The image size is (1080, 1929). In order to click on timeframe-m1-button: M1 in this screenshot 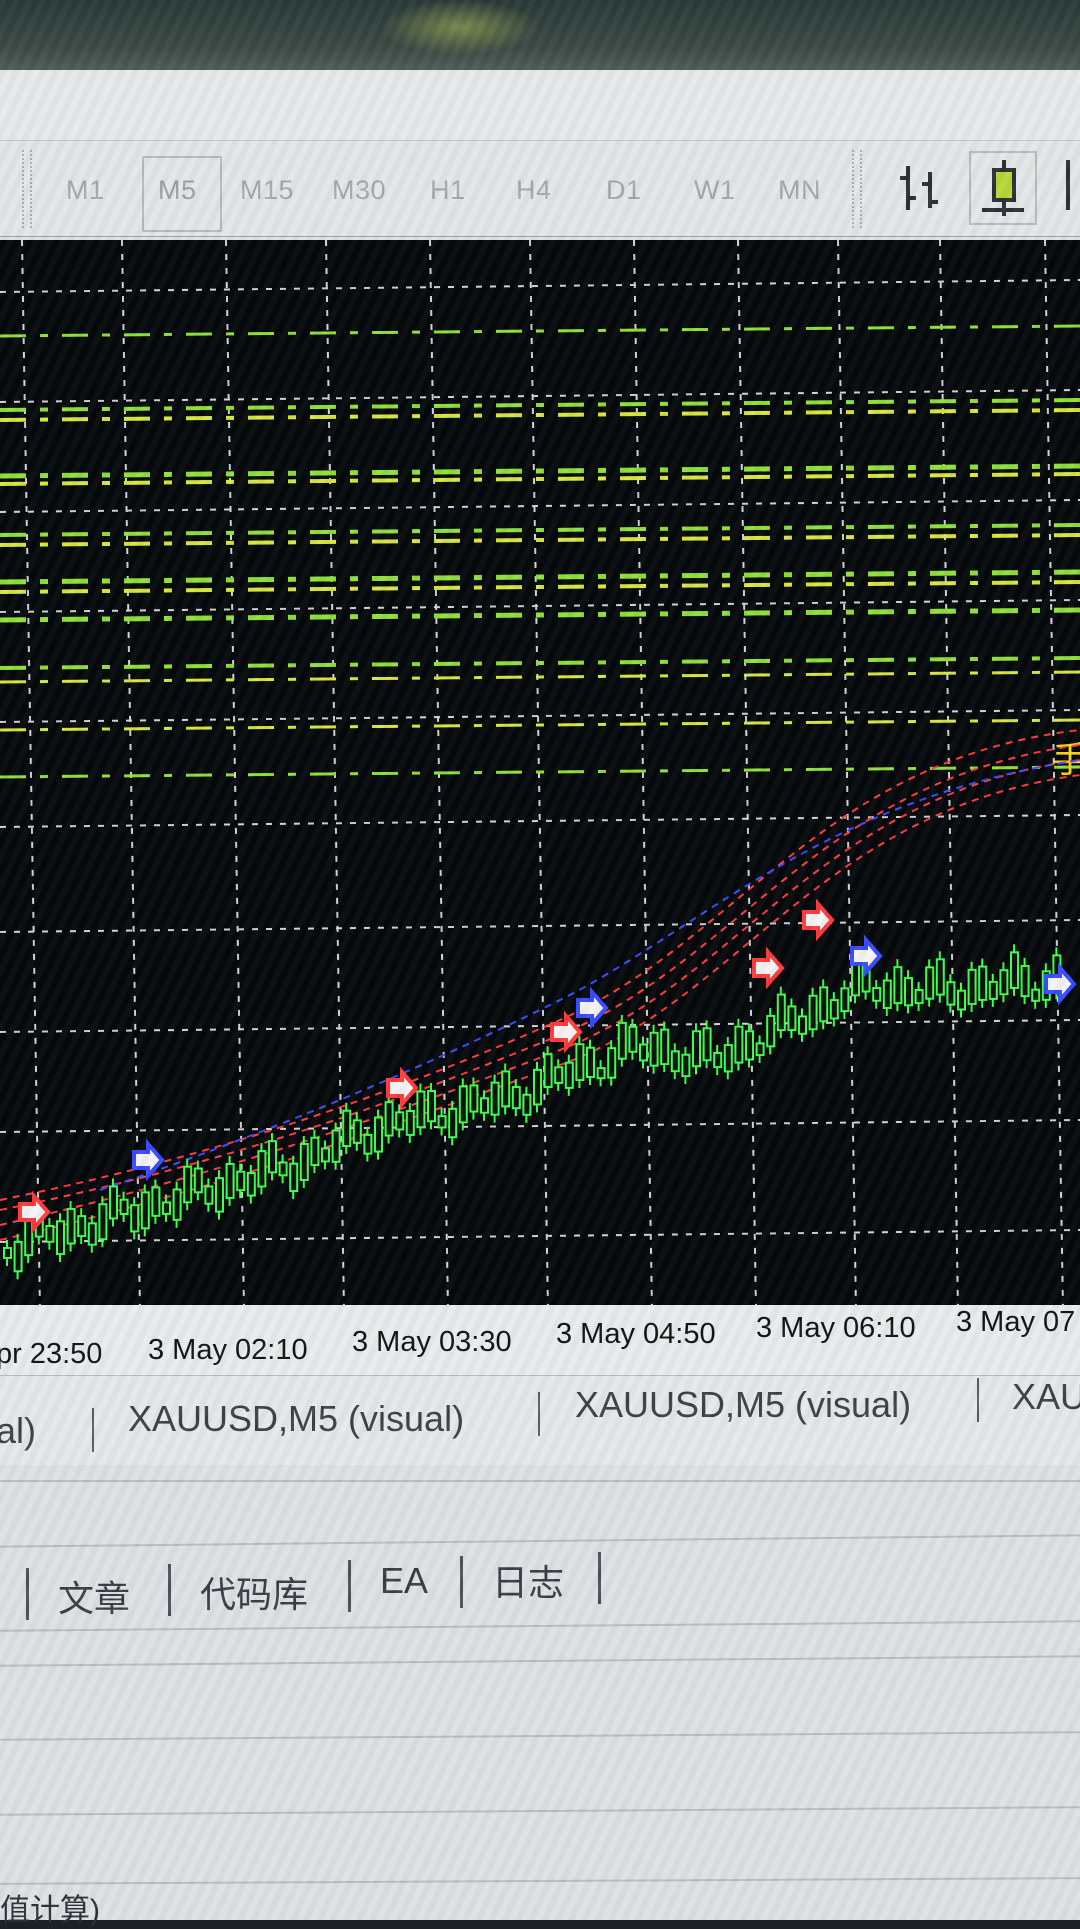, I will do `click(85, 190)`.